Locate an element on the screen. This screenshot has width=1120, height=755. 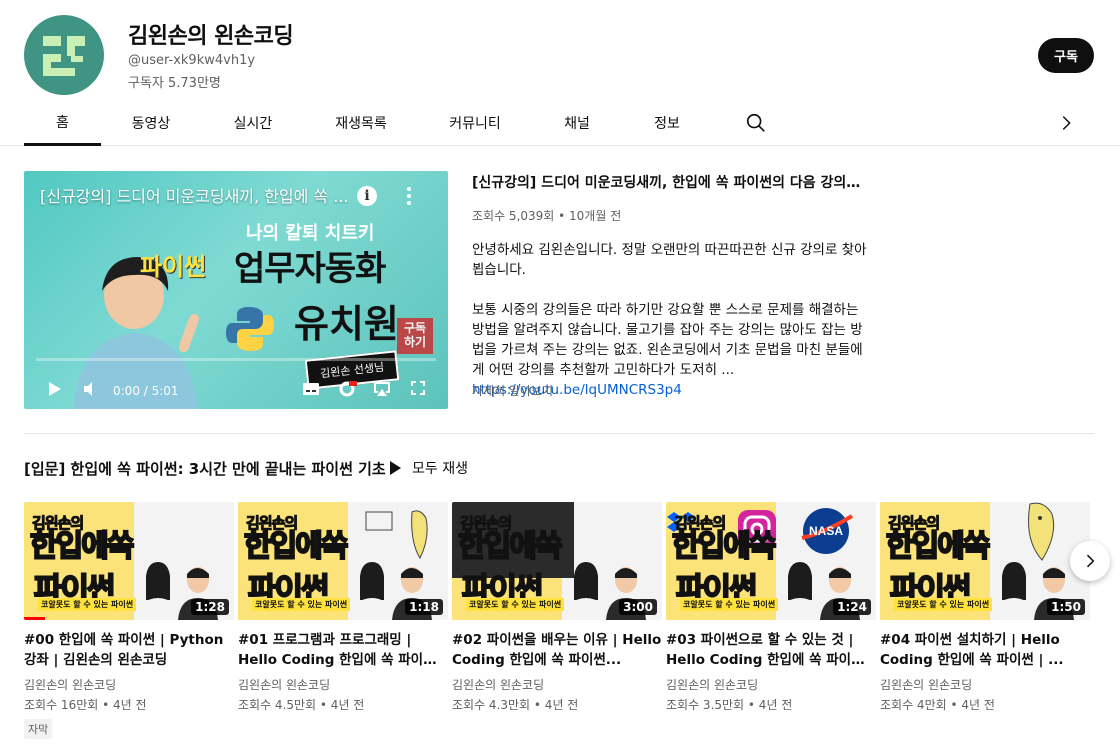
volume-icon is located at coordinates (91, 389).